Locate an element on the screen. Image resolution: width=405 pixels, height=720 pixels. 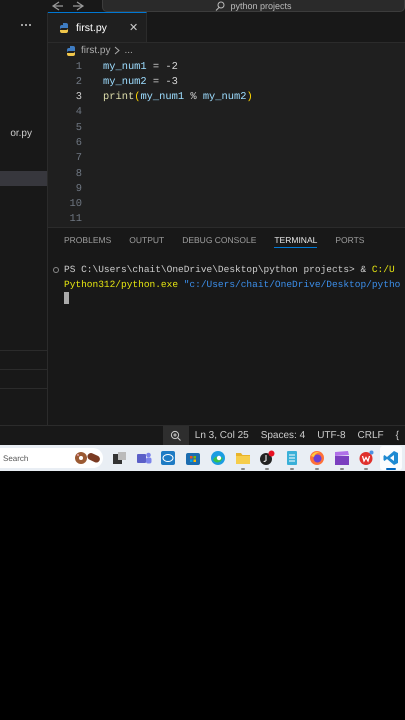
taskview-icon is located at coordinates (118, 458).